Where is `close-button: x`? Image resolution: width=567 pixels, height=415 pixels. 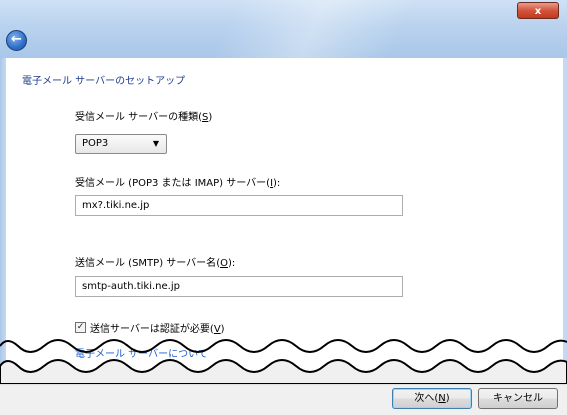 close-button: x is located at coordinates (538, 10).